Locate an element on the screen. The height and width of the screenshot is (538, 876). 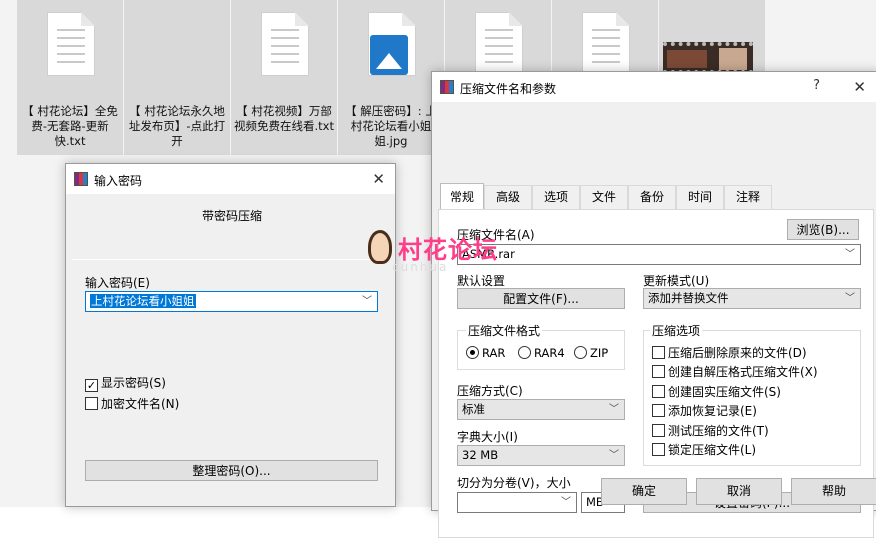
password-dialog-titlebar: 输入密码 ✕ is located at coordinates (230, 179).